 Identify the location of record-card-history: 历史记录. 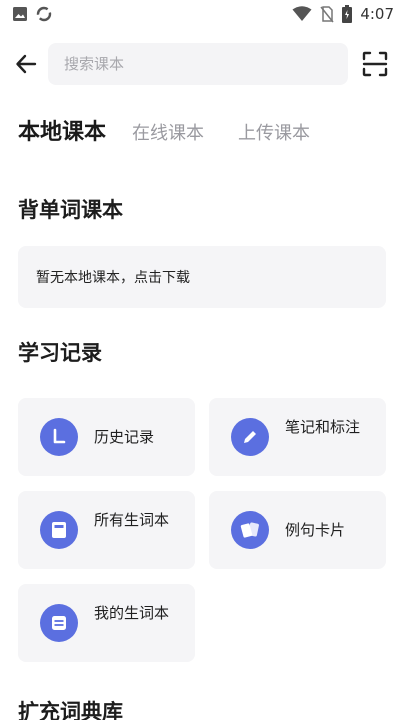
(106, 437).